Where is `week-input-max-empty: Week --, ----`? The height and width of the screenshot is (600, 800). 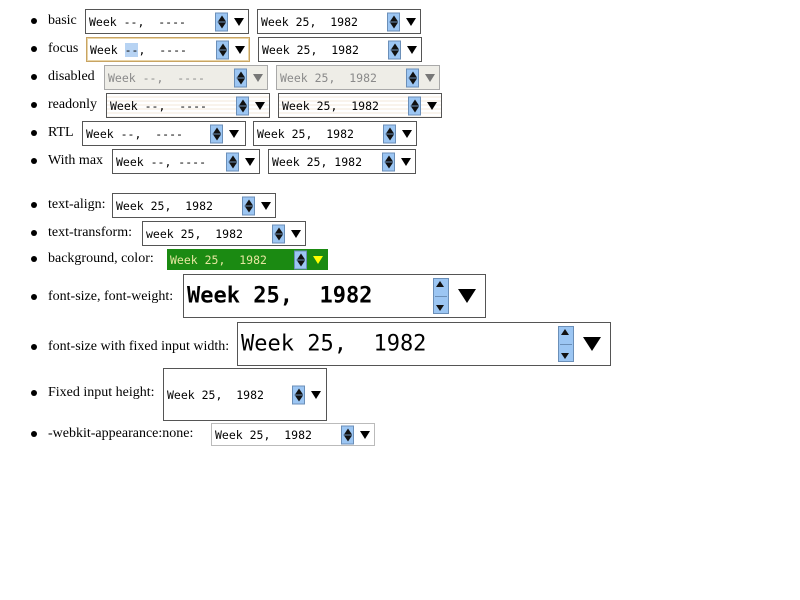 week-input-max-empty: Week --, ---- is located at coordinates (186, 161).